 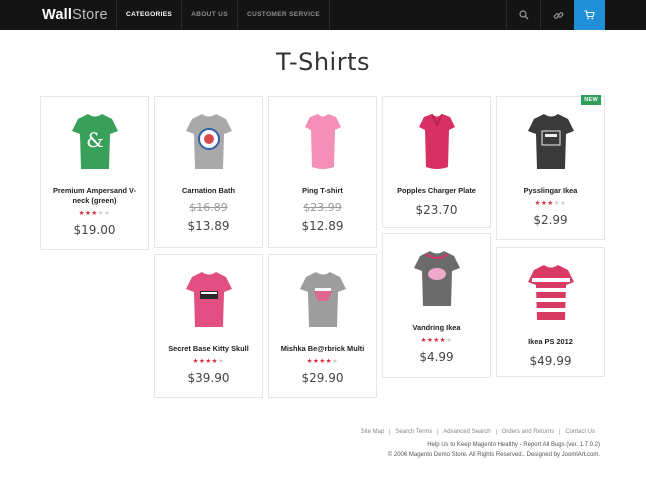 I want to click on old-price: $23.99, so click(x=322, y=207).